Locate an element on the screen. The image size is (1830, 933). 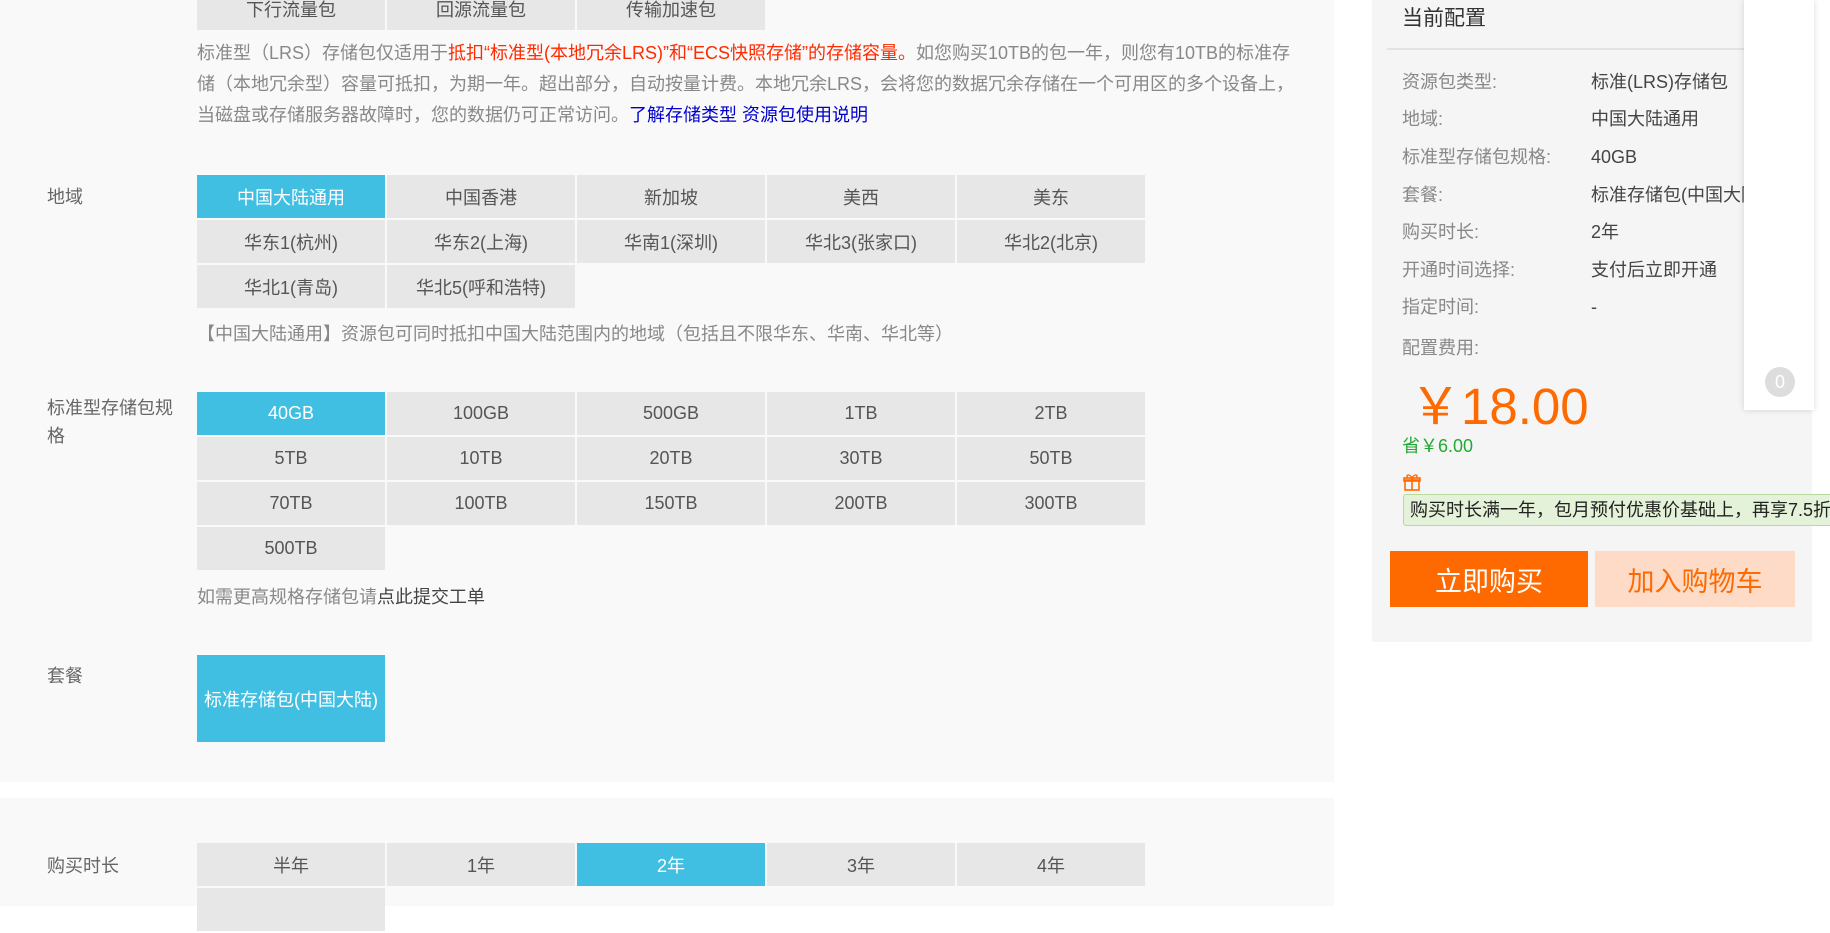
spec-option: 20TB is located at coordinates (671, 458).